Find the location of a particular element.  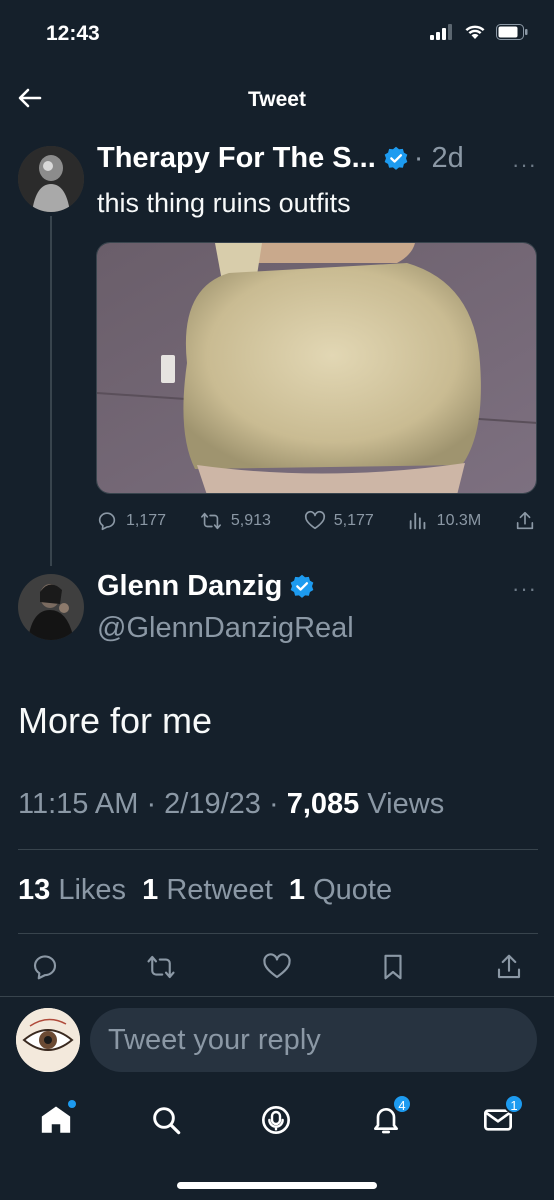

retweets-stat: 1 Retweet is located at coordinates (207, 890).